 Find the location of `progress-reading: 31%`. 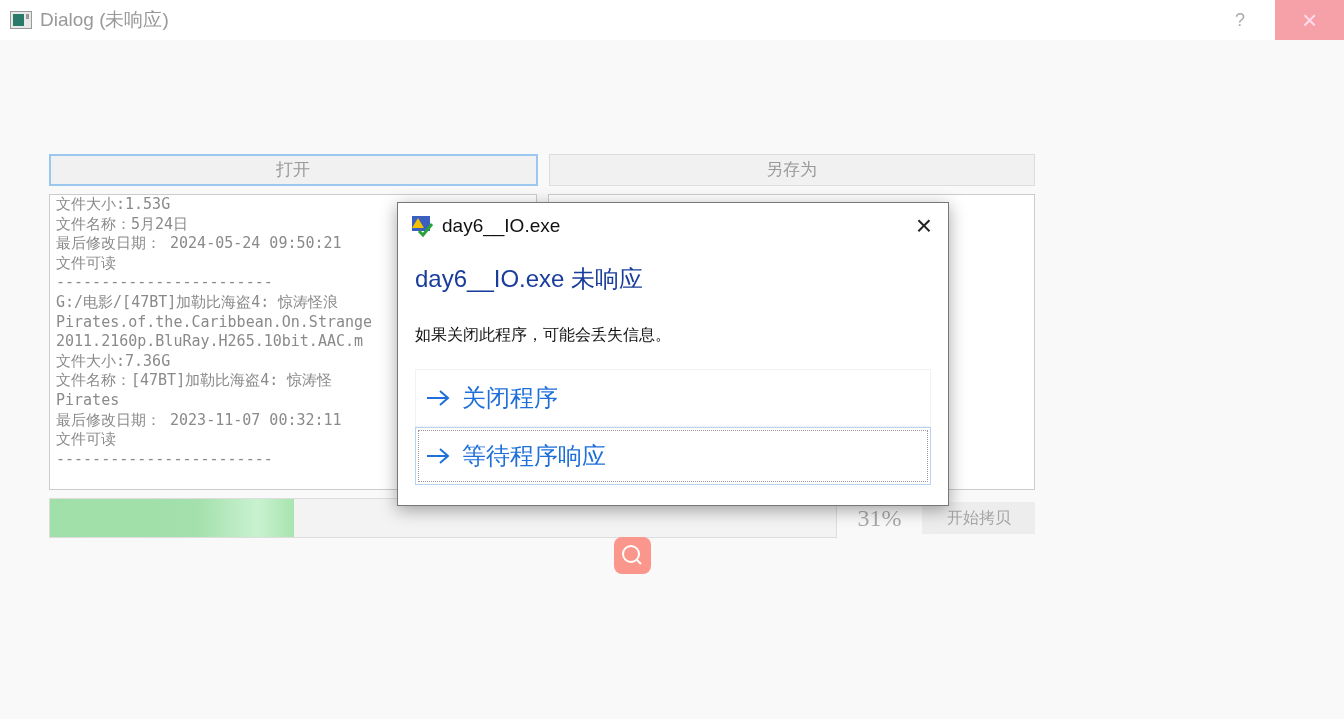

progress-reading: 31% is located at coordinates (879, 518).